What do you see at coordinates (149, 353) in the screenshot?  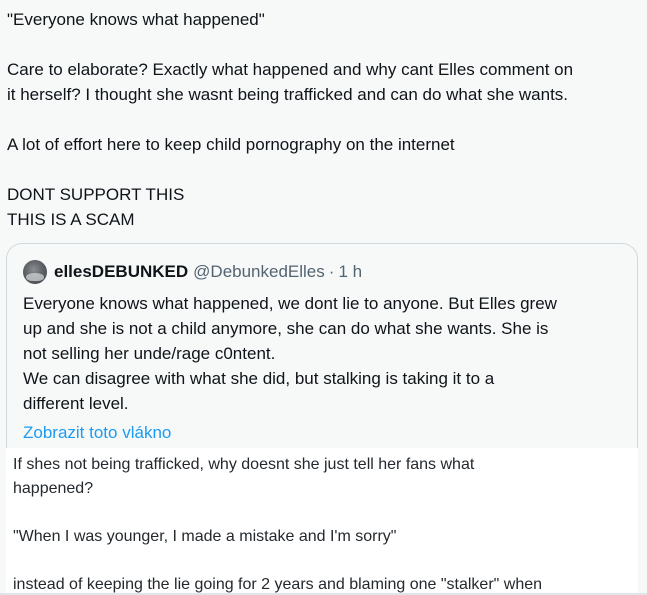 I see `quoted-line: not selling her unde/rage c0ntent.` at bounding box center [149, 353].